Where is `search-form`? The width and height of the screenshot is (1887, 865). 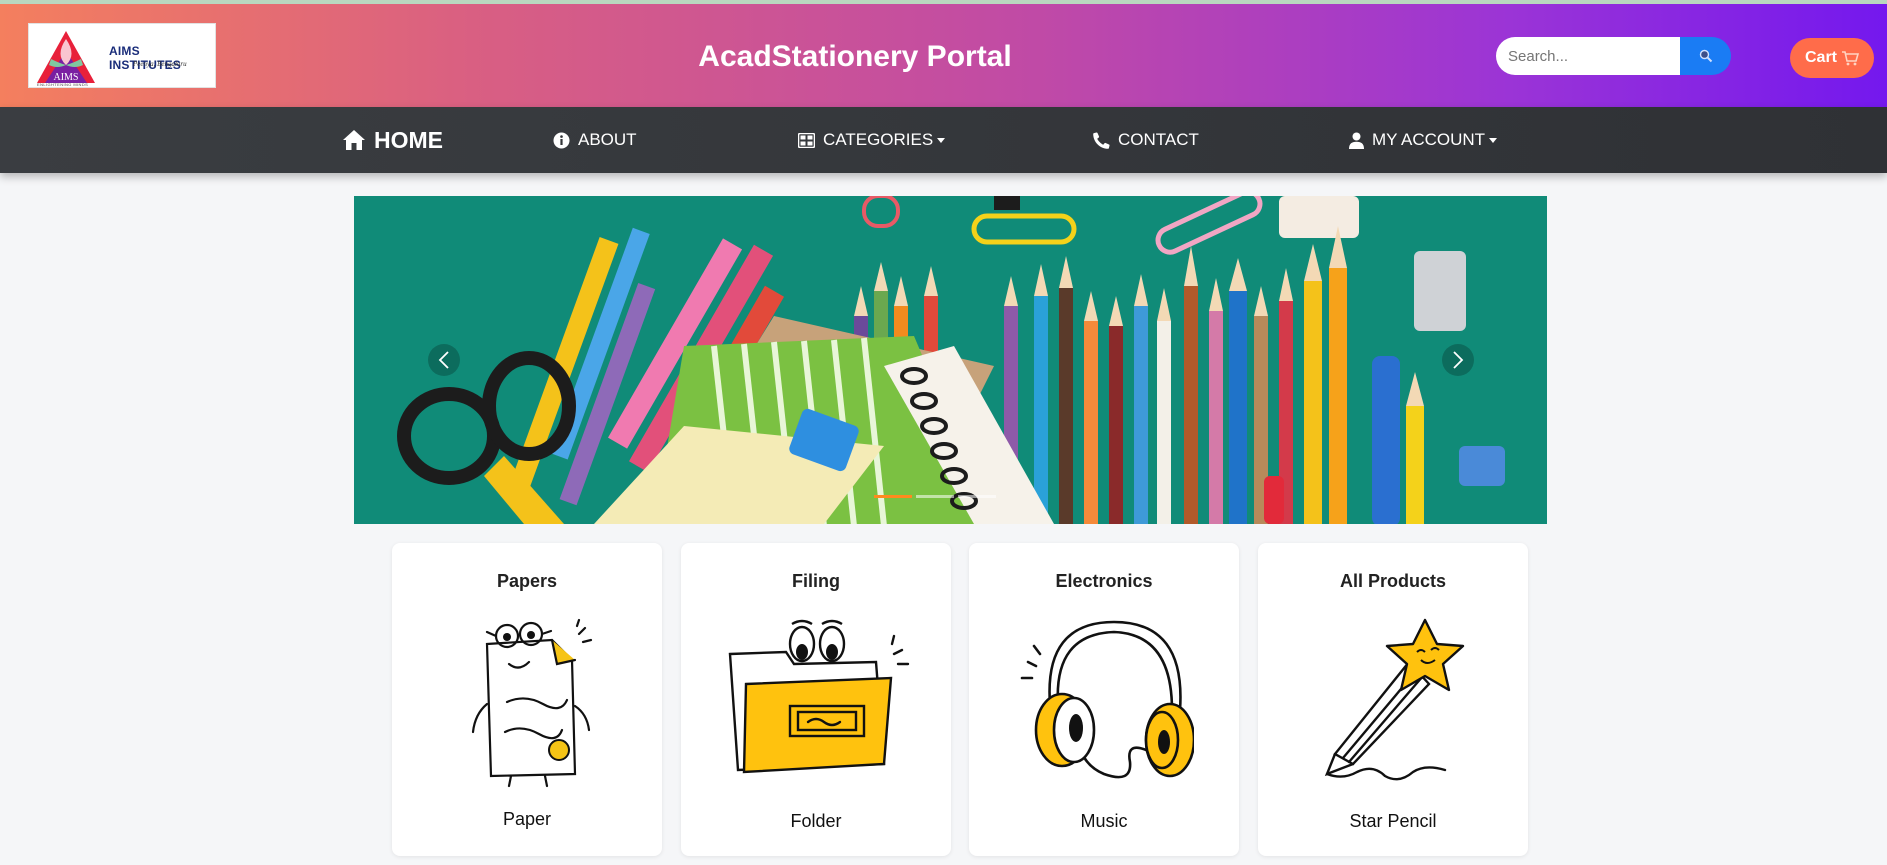 search-form is located at coordinates (1613, 56).